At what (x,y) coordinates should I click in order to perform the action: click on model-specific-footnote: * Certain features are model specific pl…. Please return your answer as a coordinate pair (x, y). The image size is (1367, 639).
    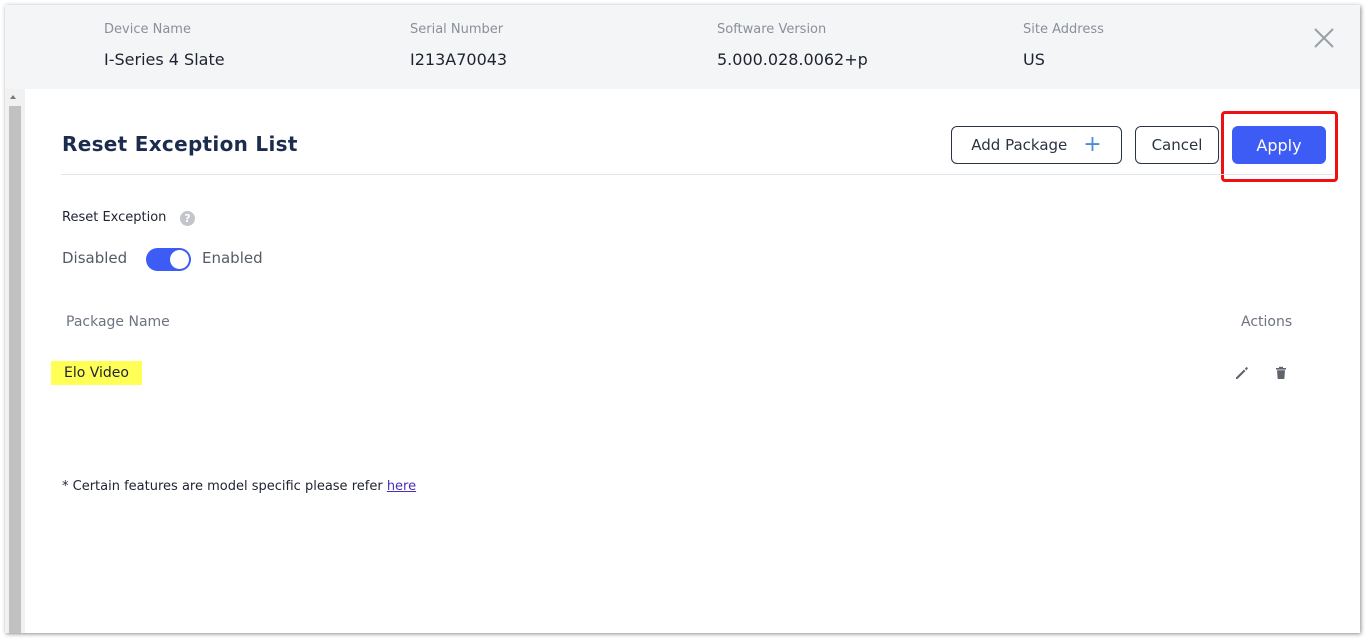
    Looking at the image, I should click on (239, 487).